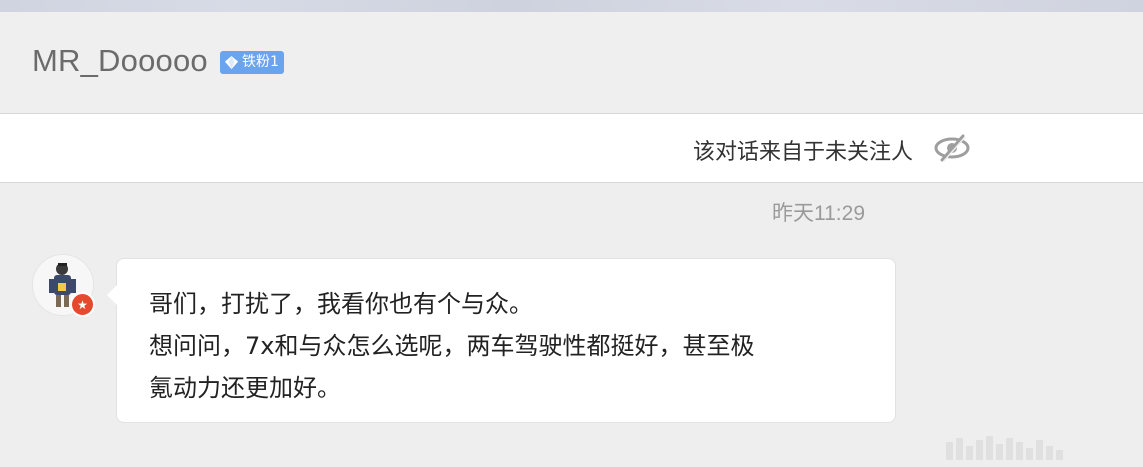 Image resolution: width=1143 pixels, height=467 pixels. What do you see at coordinates (245, 388) in the screenshot?
I see `message-line: 氪动力还更加好。` at bounding box center [245, 388].